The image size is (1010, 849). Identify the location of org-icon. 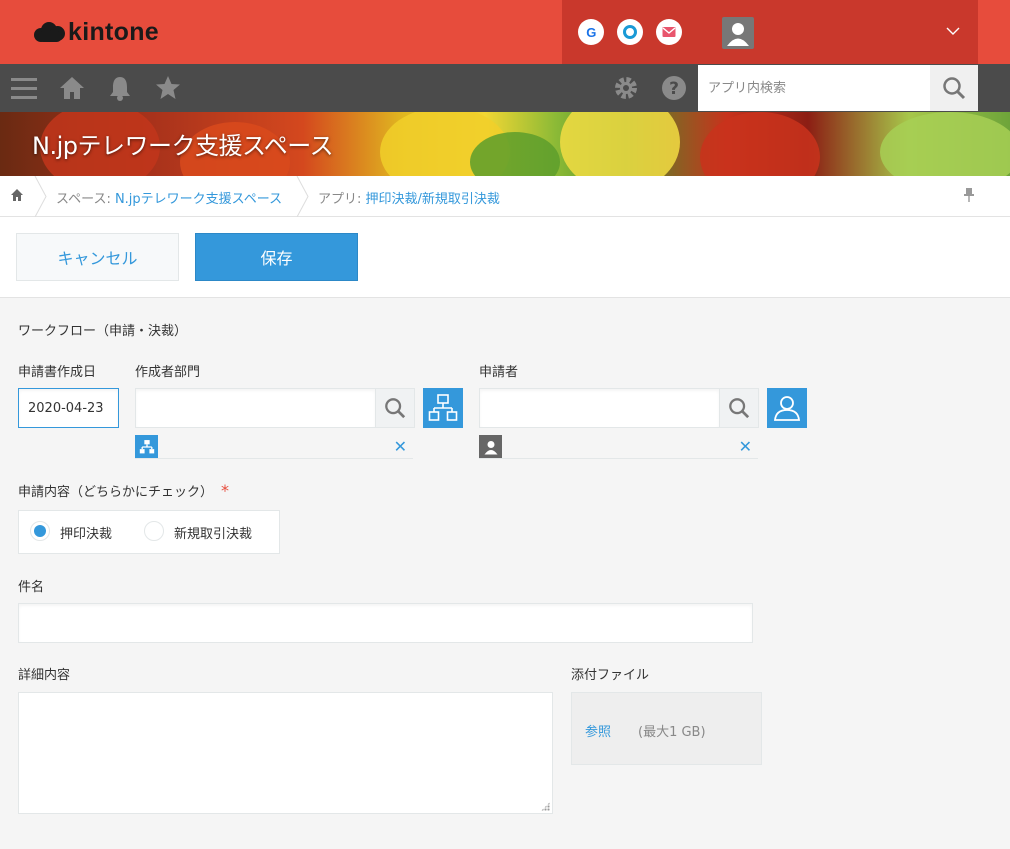
(146, 446).